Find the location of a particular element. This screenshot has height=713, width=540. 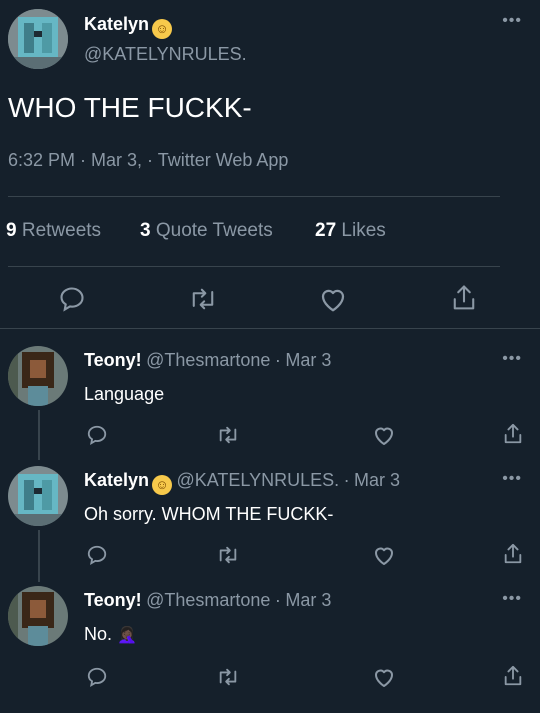

reply-header: Katelyn ☺ @KATELYNRULES. · Mar 3 is located at coordinates (242, 482).